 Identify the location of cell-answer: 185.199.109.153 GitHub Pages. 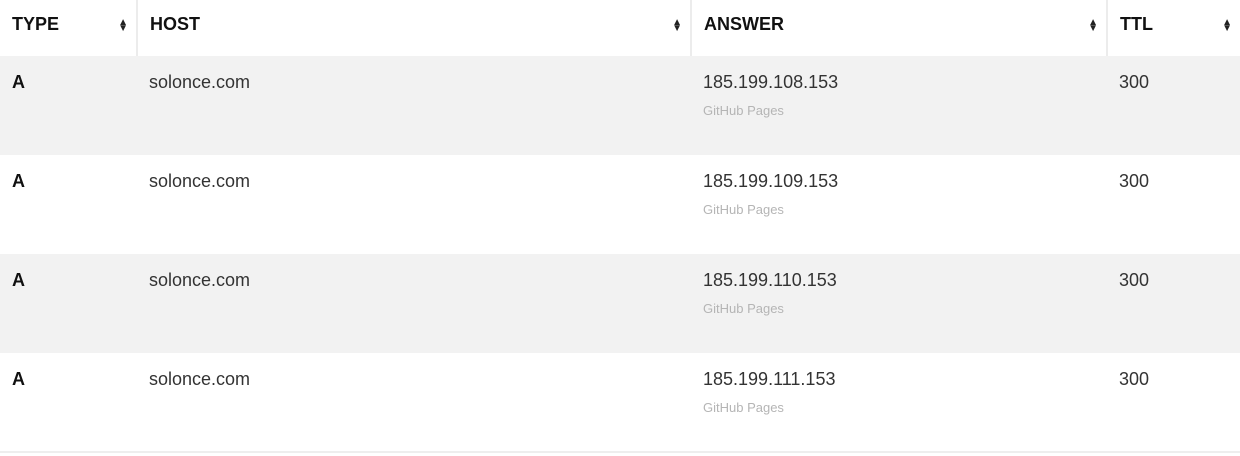
(899, 204).